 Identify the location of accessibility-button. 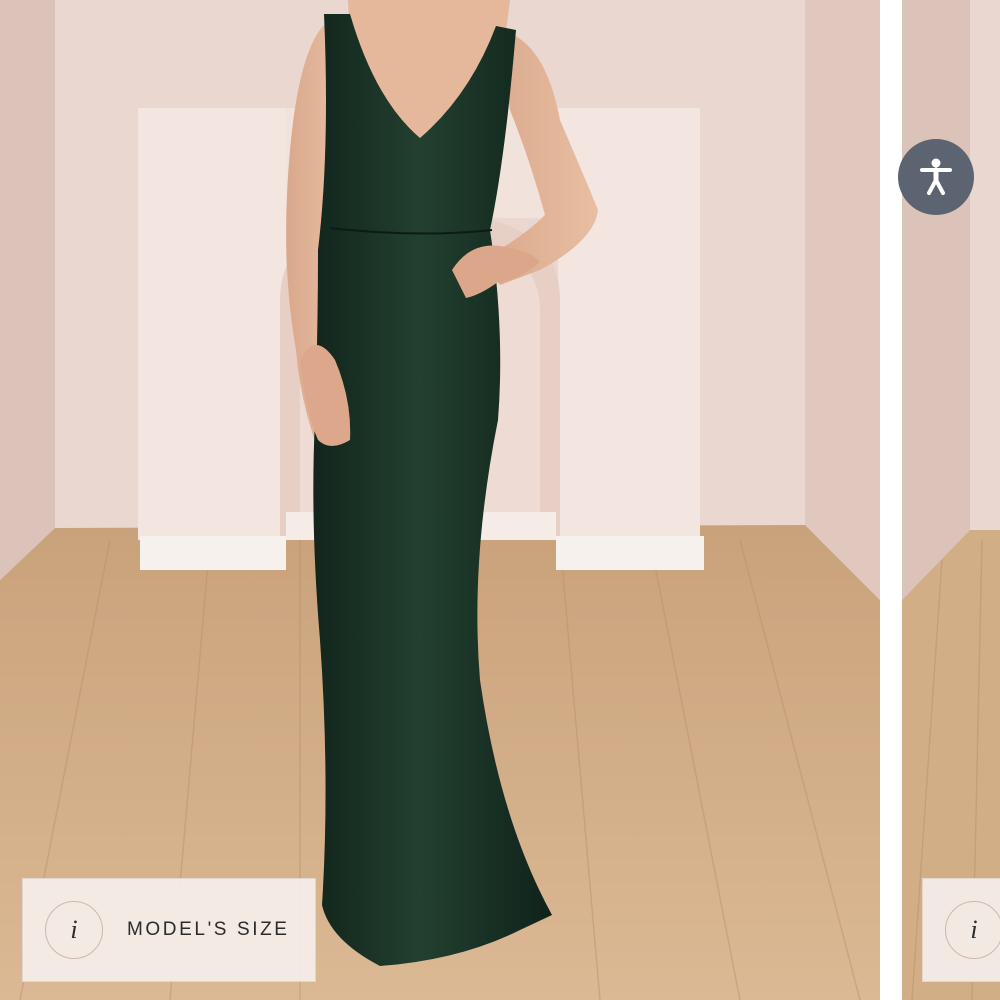
(936, 177).